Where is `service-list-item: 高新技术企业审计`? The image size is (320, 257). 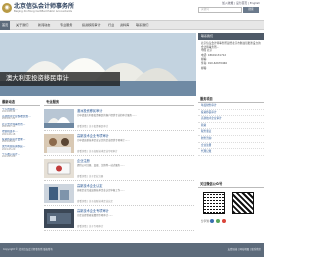 service-list-item: 高新技术企业审计 is located at coordinates (231, 119).